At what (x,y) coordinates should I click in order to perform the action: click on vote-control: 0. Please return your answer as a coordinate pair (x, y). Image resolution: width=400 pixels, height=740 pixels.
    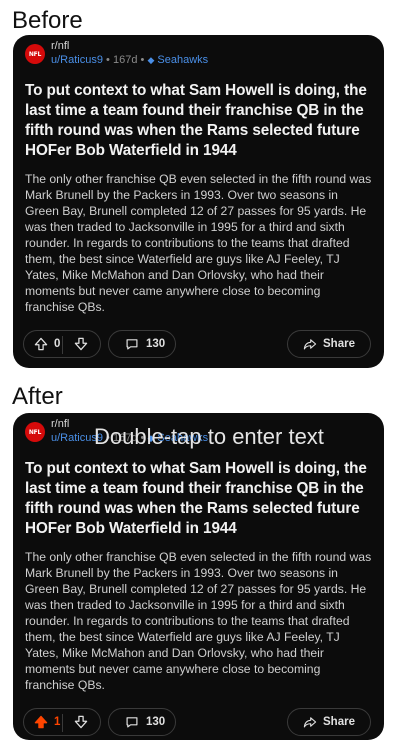
    Looking at the image, I should click on (62, 344).